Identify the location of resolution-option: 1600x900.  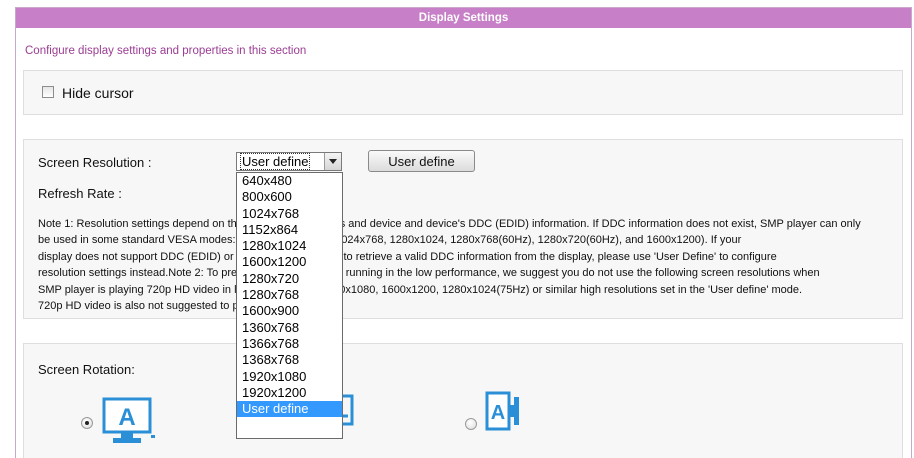
(289, 311).